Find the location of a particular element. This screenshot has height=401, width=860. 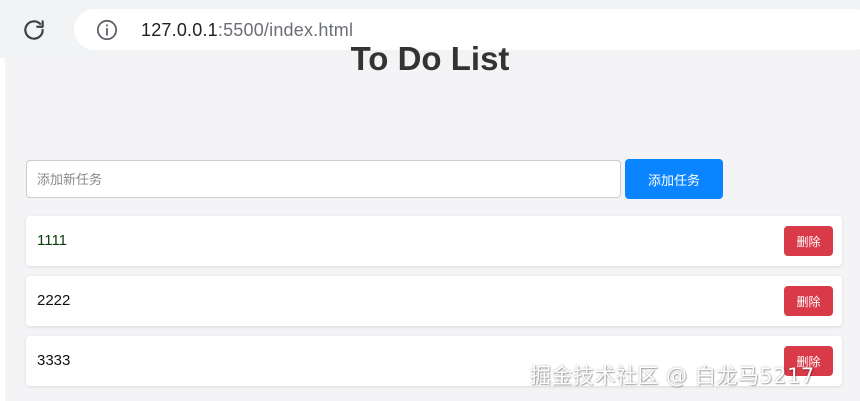

url-path: :5500/index.html is located at coordinates (285, 30).